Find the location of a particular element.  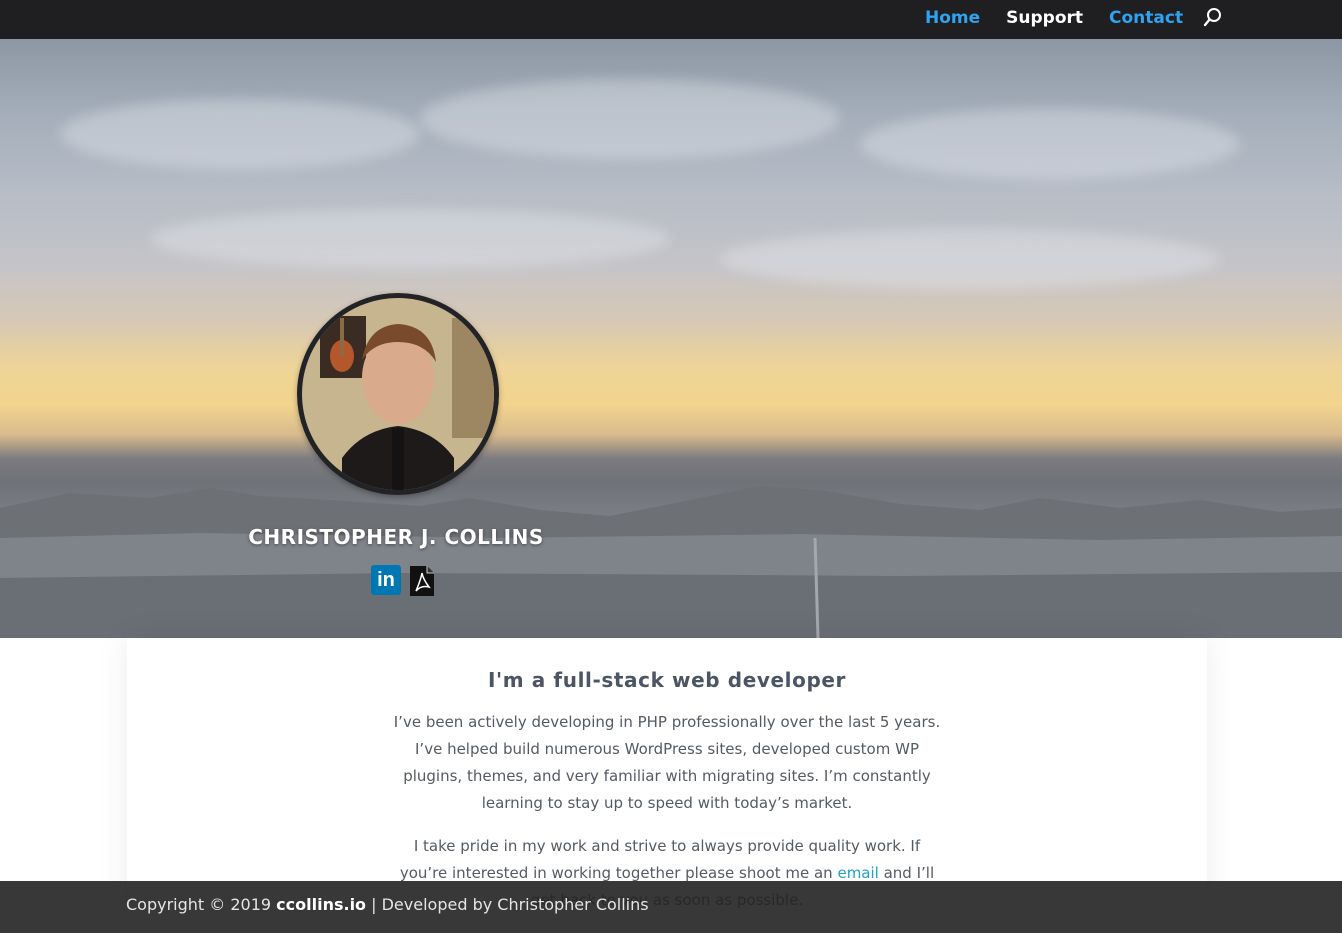

main-menu: Home Support Contact is located at coordinates (1074, 18).